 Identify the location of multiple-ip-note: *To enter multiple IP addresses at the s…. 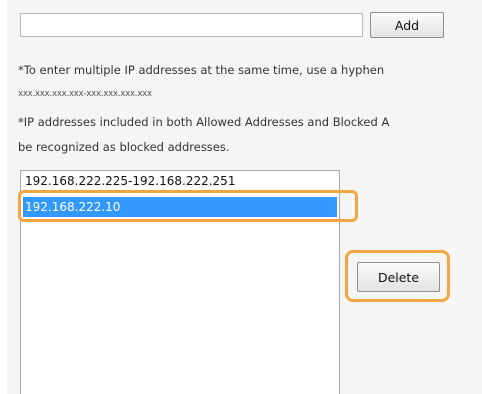
(201, 70).